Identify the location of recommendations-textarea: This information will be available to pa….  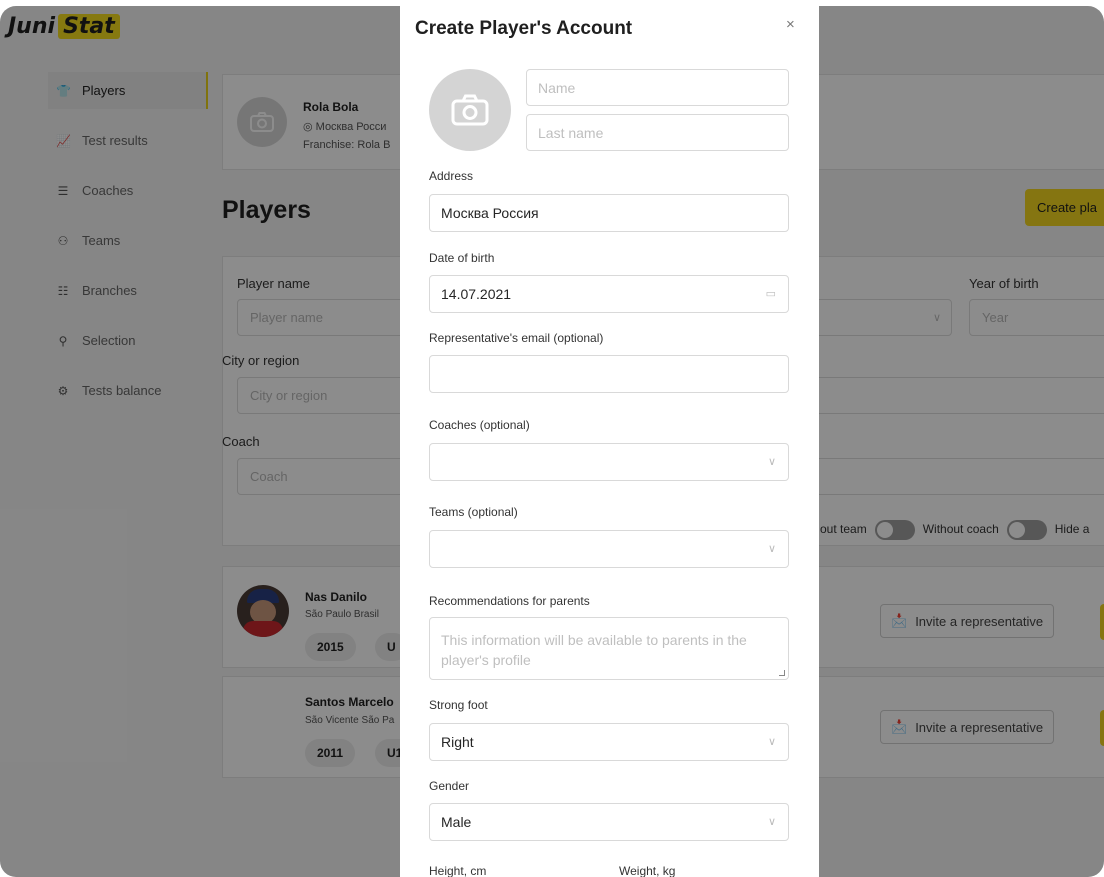
(609, 648).